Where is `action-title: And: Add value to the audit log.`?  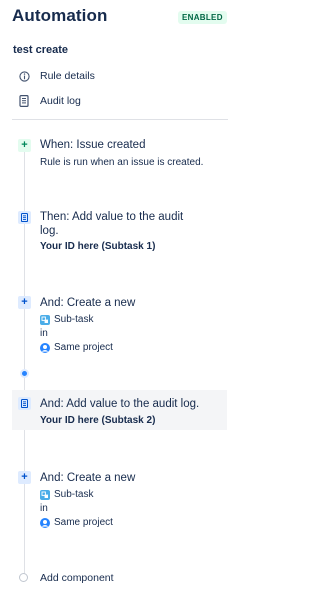 action-title: And: Add value to the audit log. is located at coordinates (120, 404).